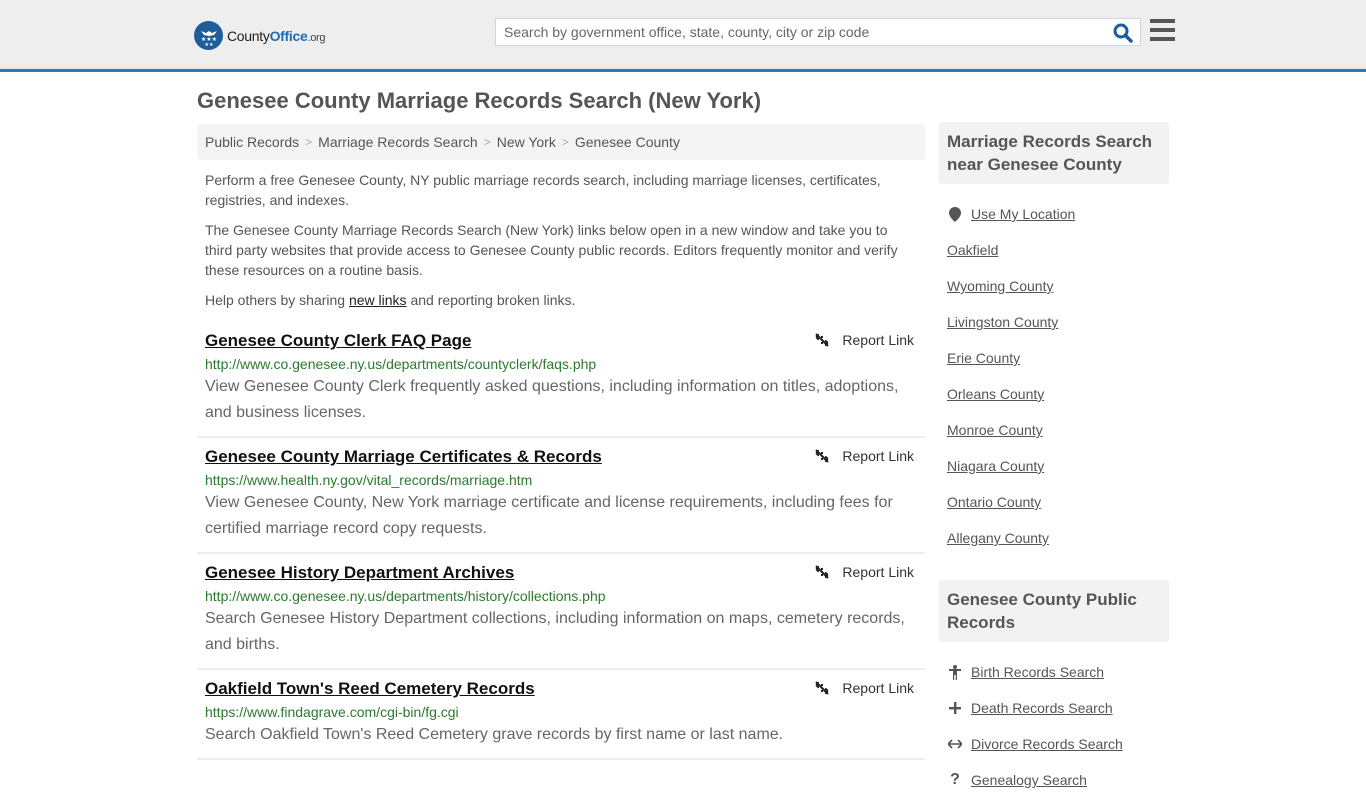 This screenshot has height=806, width=1366. I want to click on nearby-item: Ontario County, so click(1054, 502).